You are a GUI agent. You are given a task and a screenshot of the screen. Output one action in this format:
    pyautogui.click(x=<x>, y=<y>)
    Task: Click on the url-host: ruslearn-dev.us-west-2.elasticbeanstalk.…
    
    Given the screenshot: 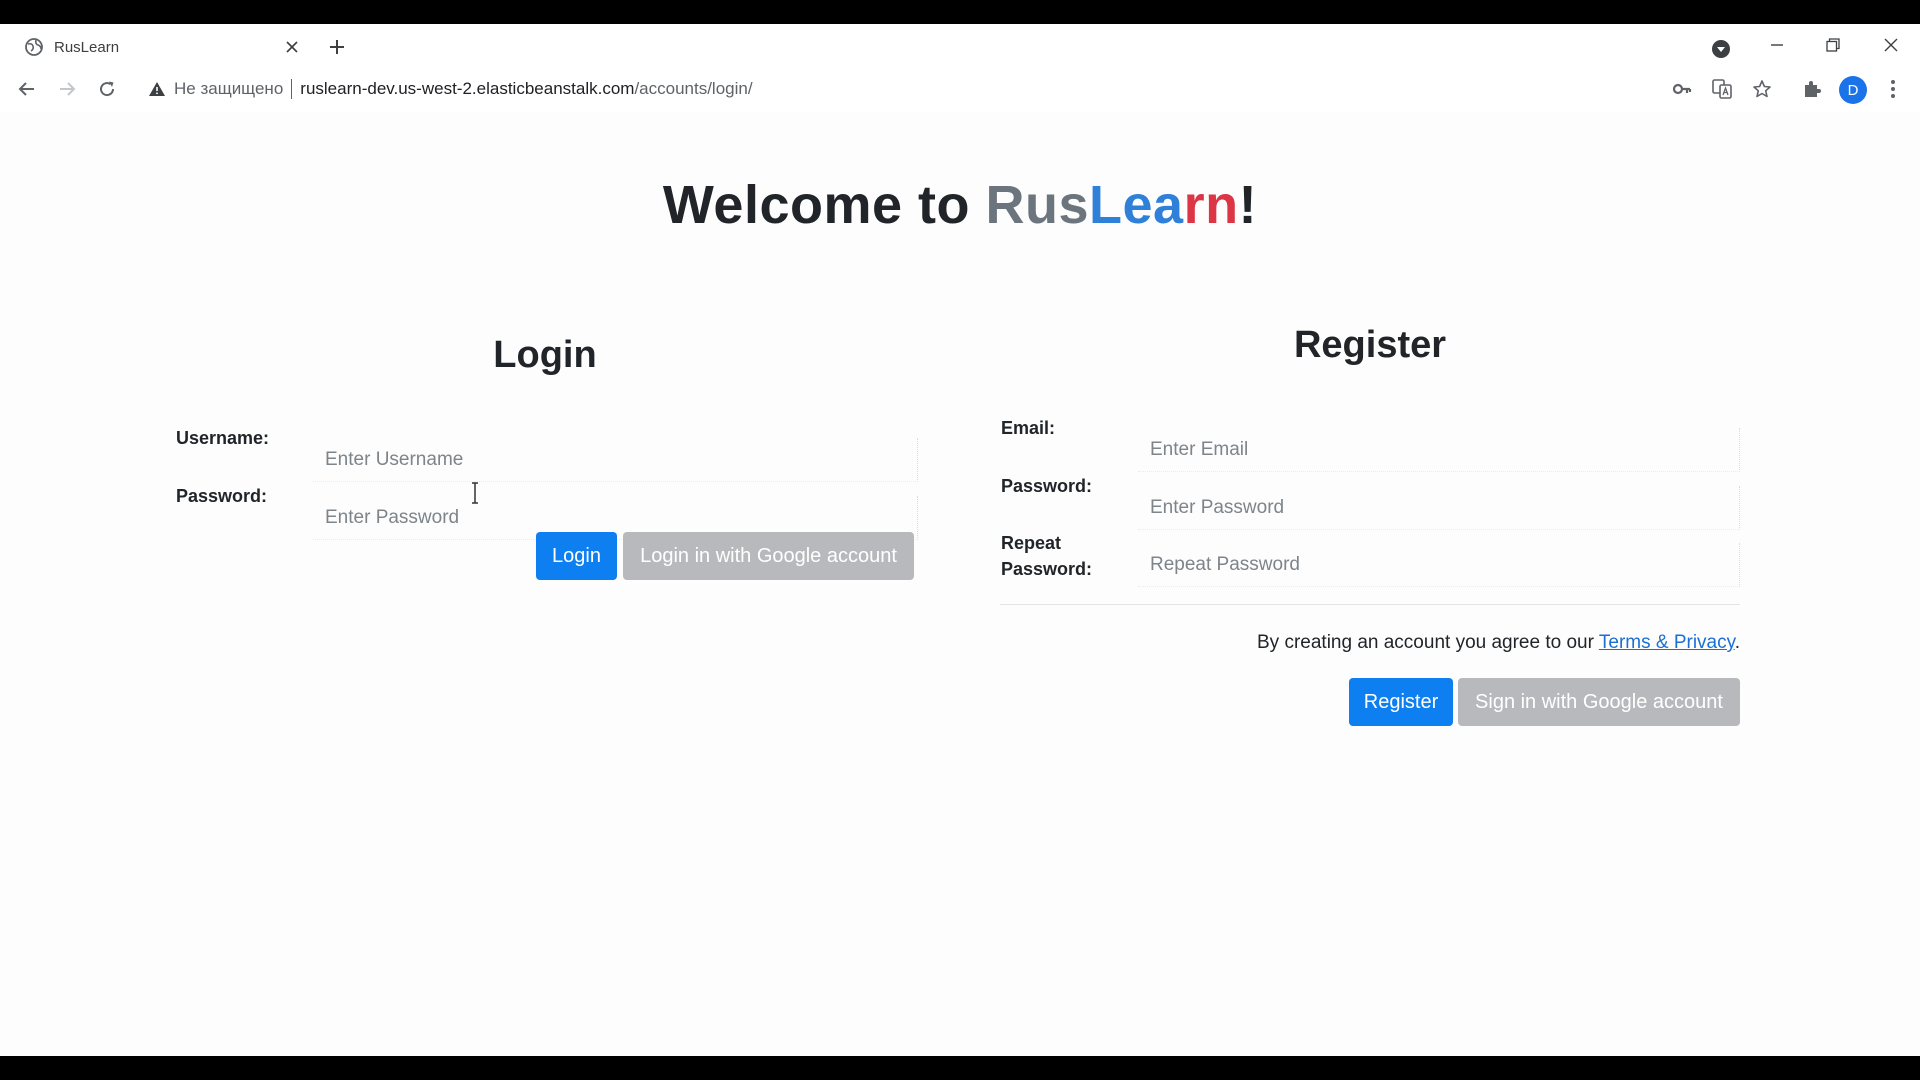 What is the action you would take?
    pyautogui.click(x=467, y=88)
    